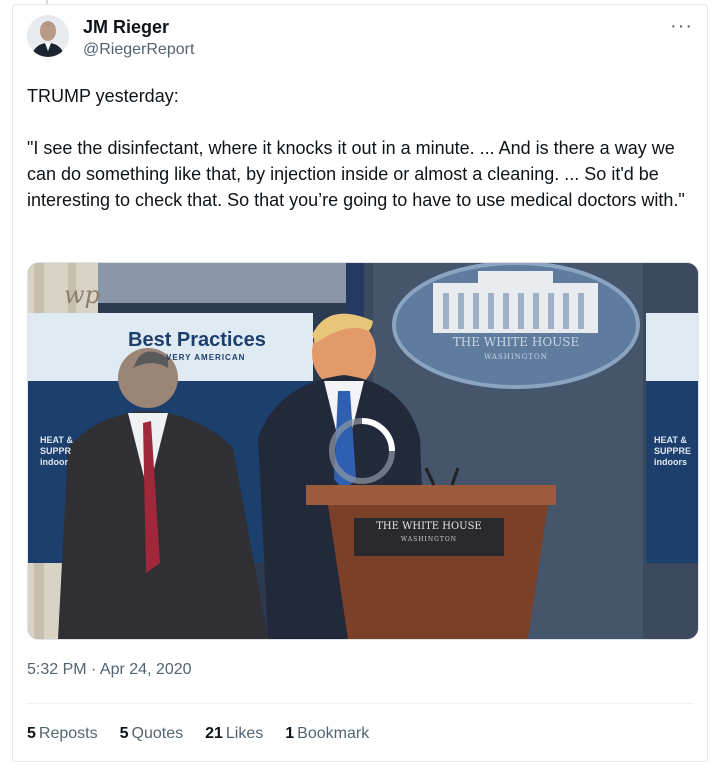 The width and height of the screenshot is (720, 766). I want to click on media-banner-title: Best Practices, so click(197, 340).